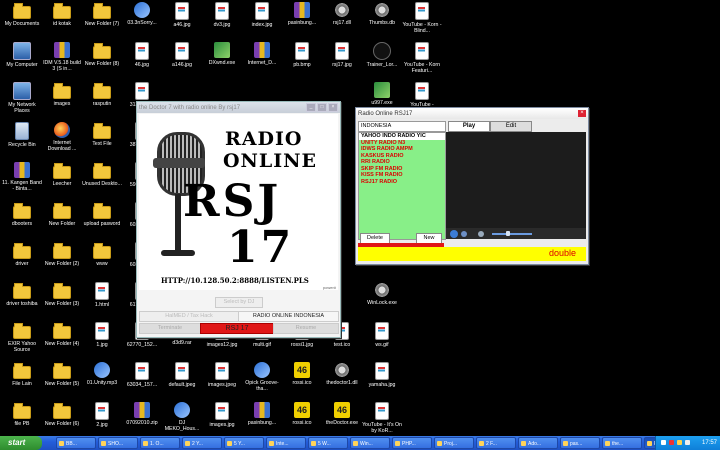 The width and height of the screenshot is (720, 450). Describe the element at coordinates (663, 442) in the screenshot. I see `tray-icon-network` at that location.